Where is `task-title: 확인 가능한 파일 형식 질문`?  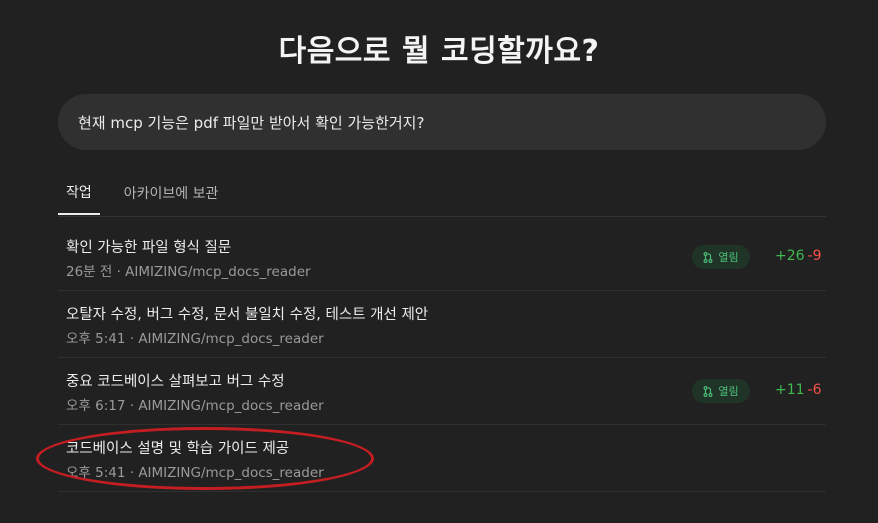 task-title: 확인 가능한 파일 형식 질문 is located at coordinates (149, 248).